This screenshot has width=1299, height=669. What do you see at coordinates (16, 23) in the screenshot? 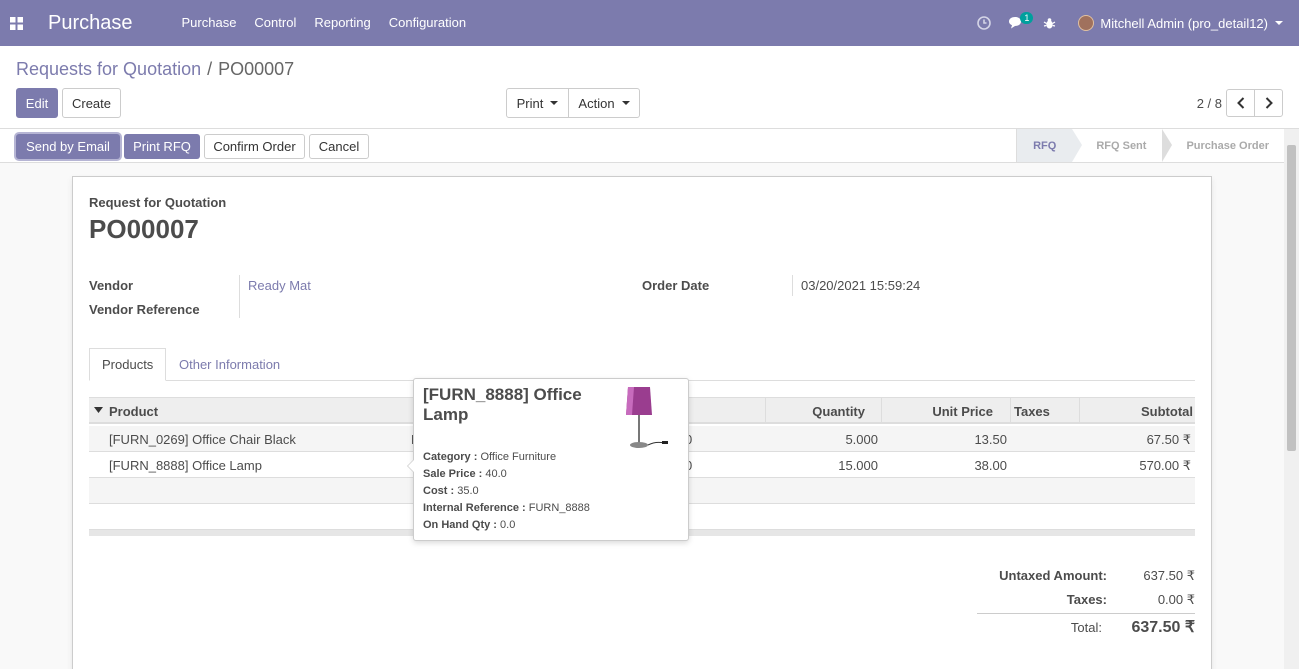
I see `apps-menu-icon` at bounding box center [16, 23].